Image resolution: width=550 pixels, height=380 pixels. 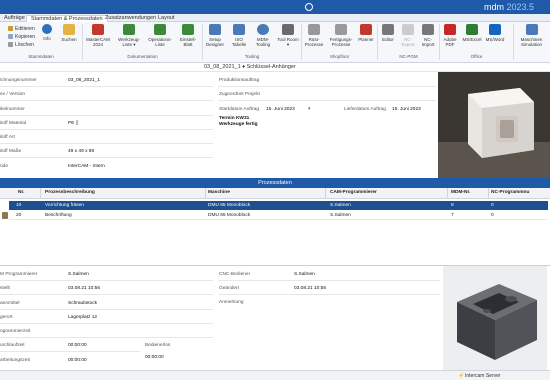 I want to click on col-header-beschreibung: Prozessbeschreibung, so click(x=70, y=193).